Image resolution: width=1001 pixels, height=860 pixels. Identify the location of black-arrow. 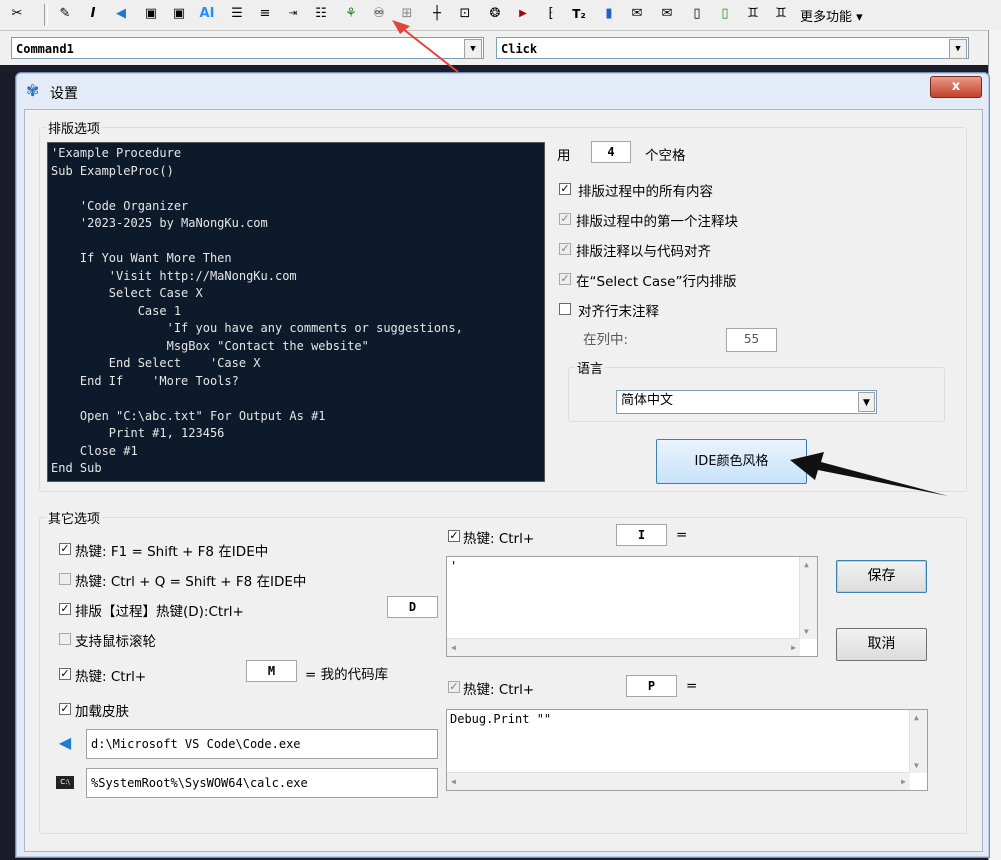
(869, 474).